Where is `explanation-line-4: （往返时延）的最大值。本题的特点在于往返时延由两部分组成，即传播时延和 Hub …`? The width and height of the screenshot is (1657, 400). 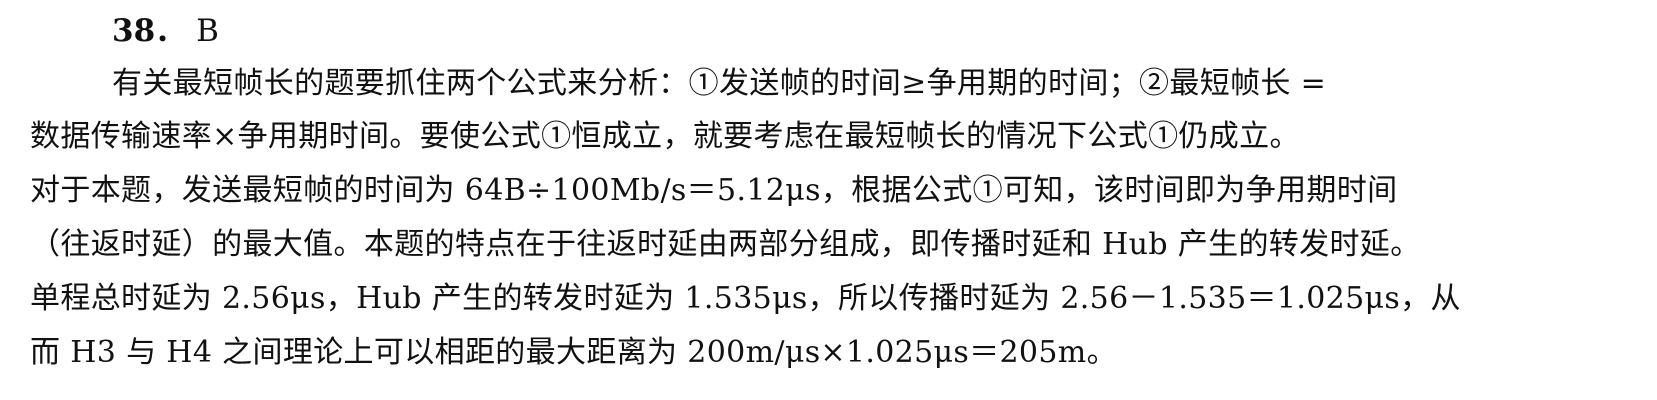
explanation-line-4: （往返时延）的最大值。本题的特点在于往返时延由两部分组成，即传播时延和 Hub … is located at coordinates (725, 244).